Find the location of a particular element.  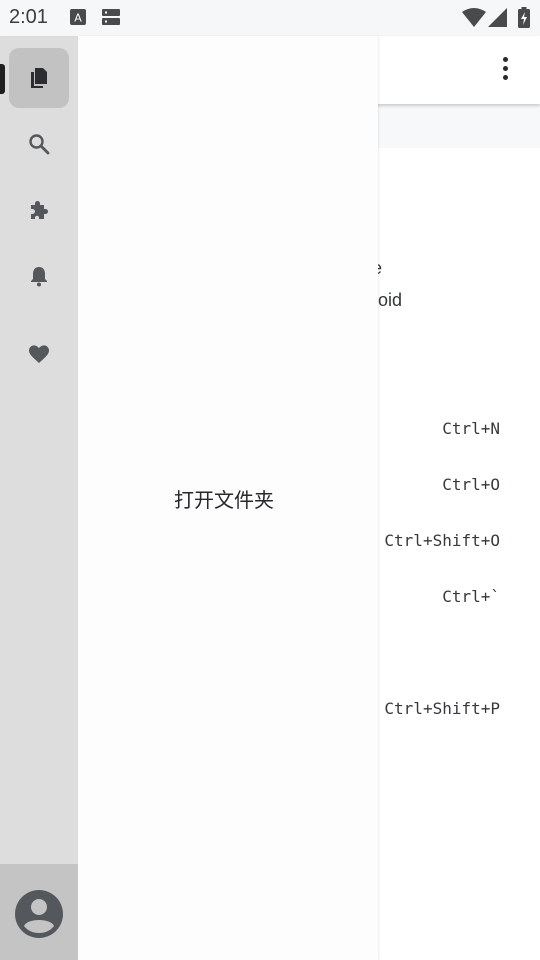

svg-text: A is located at coordinates (78, 18).